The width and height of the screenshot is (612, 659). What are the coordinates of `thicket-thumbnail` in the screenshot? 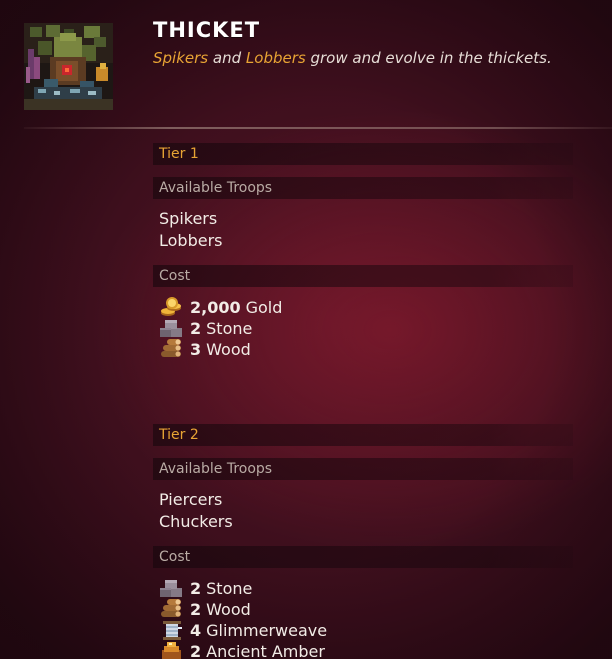 It's located at (68, 66).